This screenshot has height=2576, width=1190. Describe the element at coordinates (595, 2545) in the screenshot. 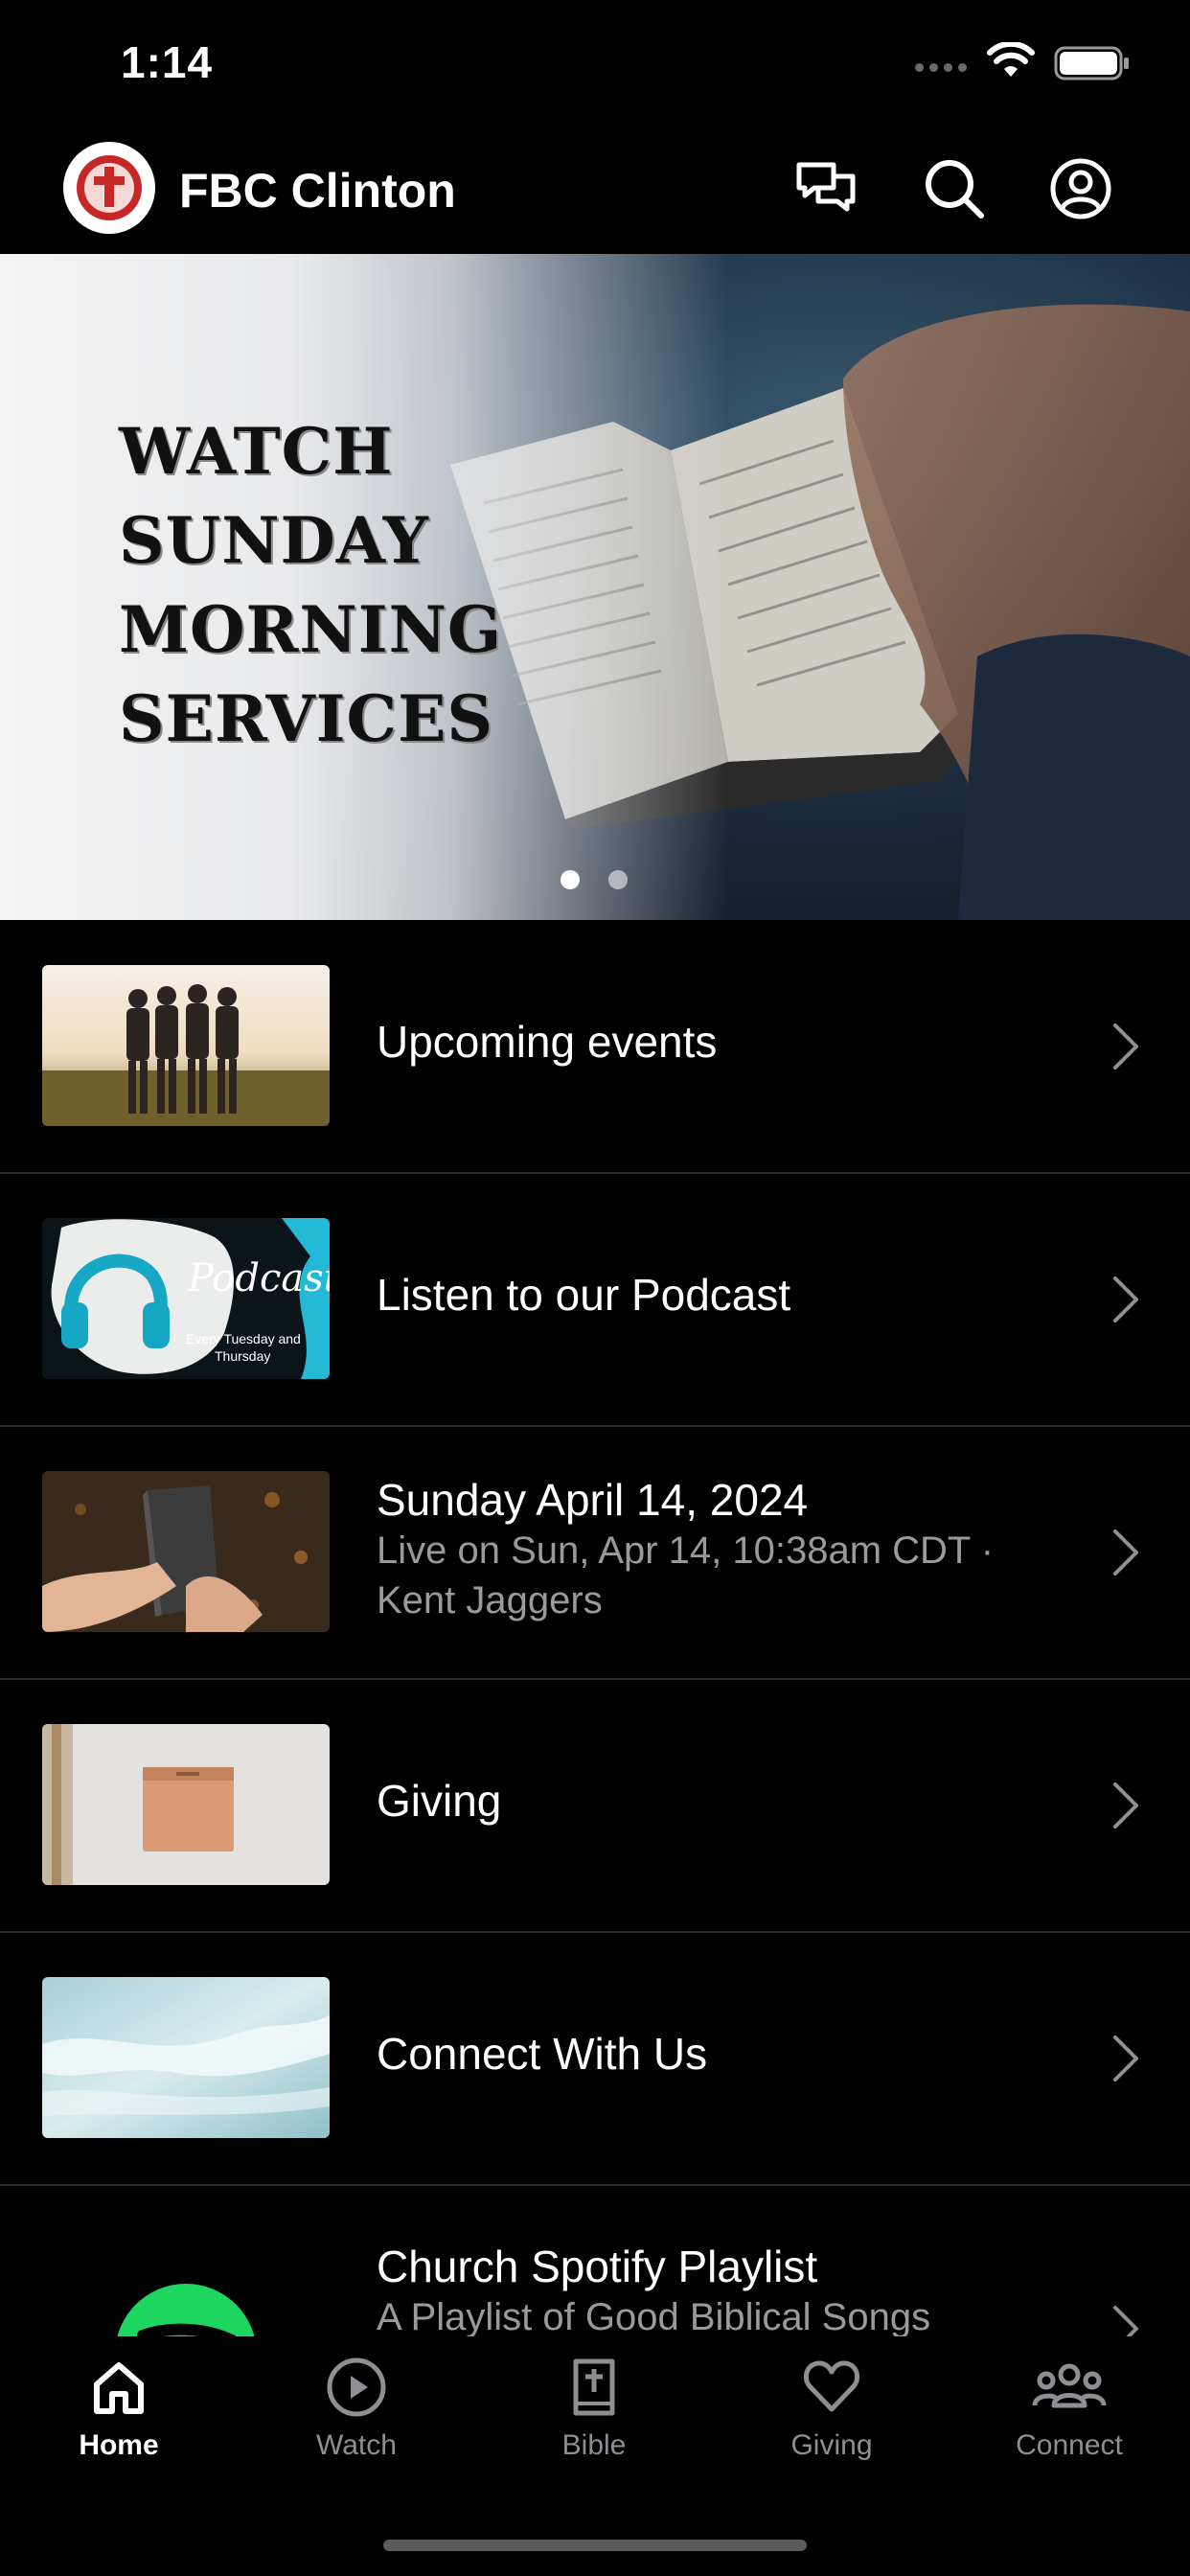

I see `home-indicator` at that location.